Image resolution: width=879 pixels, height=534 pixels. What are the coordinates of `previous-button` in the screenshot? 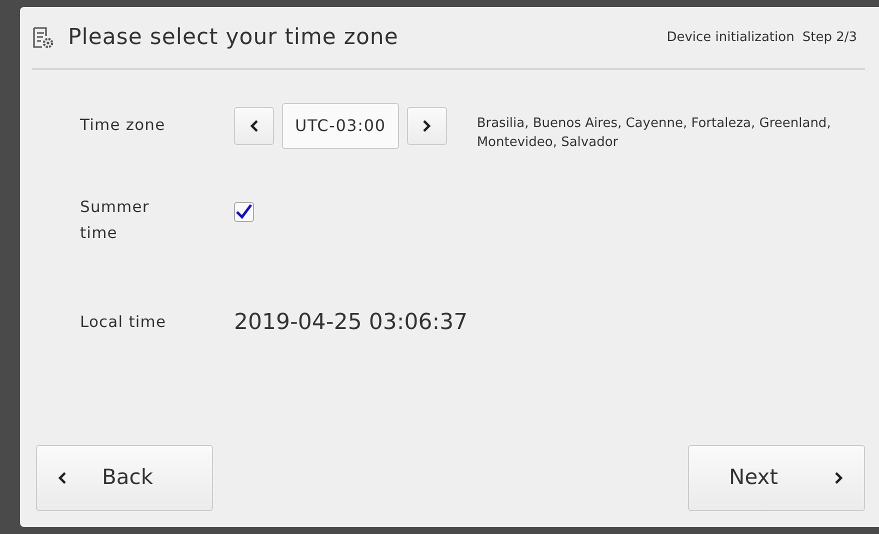 It's located at (254, 126).